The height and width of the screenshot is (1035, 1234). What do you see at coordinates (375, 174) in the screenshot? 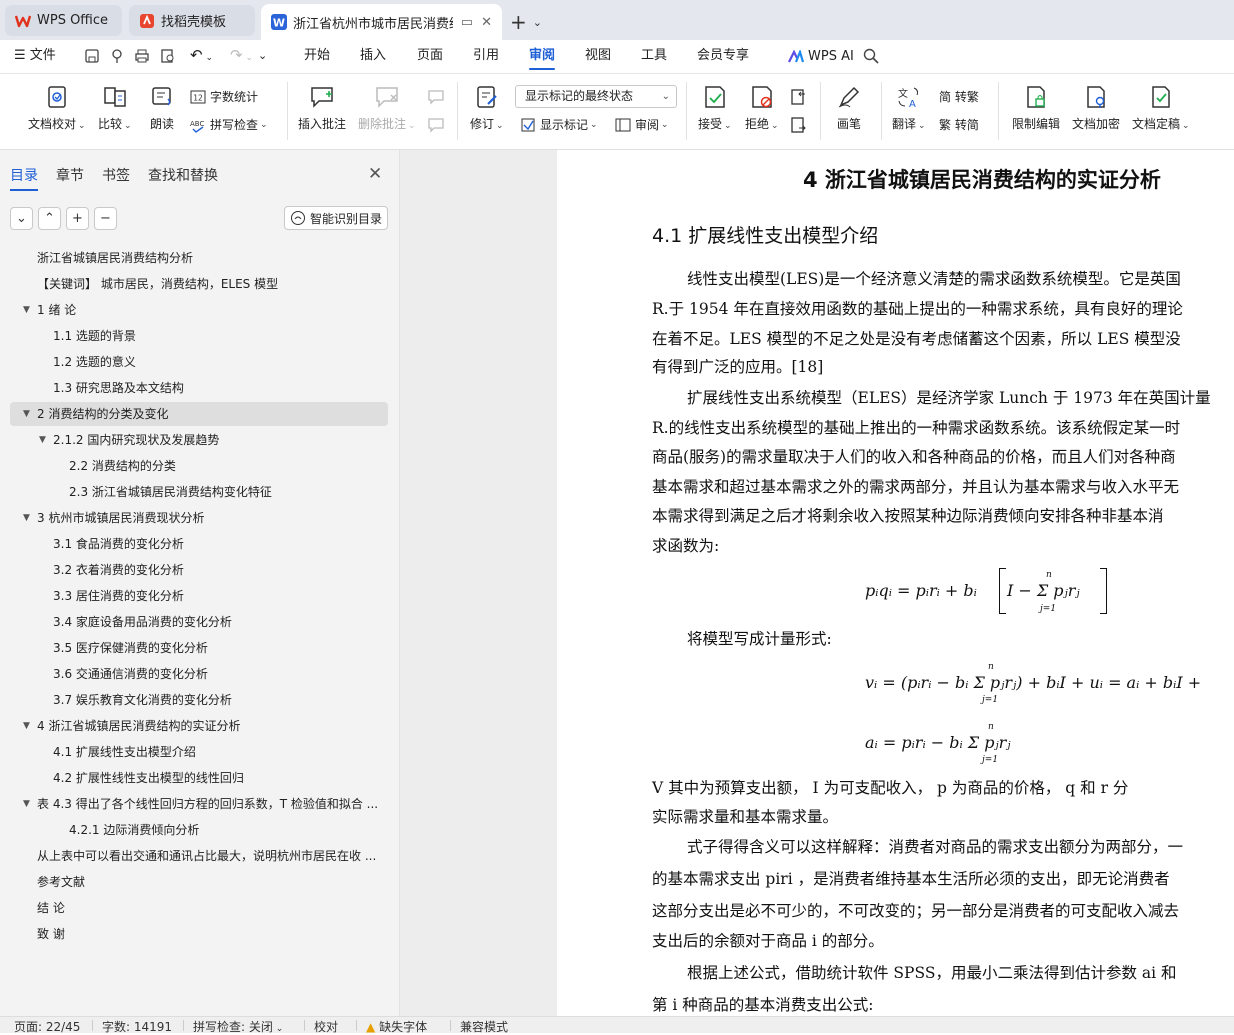
I see `close-icon: ✕` at bounding box center [375, 174].